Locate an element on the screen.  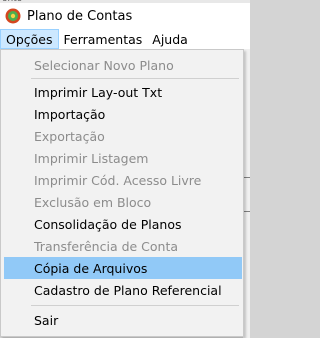
menu-item-imprimir-cod-acesso-livre: Imprimir Cód. Acesso Livre is located at coordinates (123, 180).